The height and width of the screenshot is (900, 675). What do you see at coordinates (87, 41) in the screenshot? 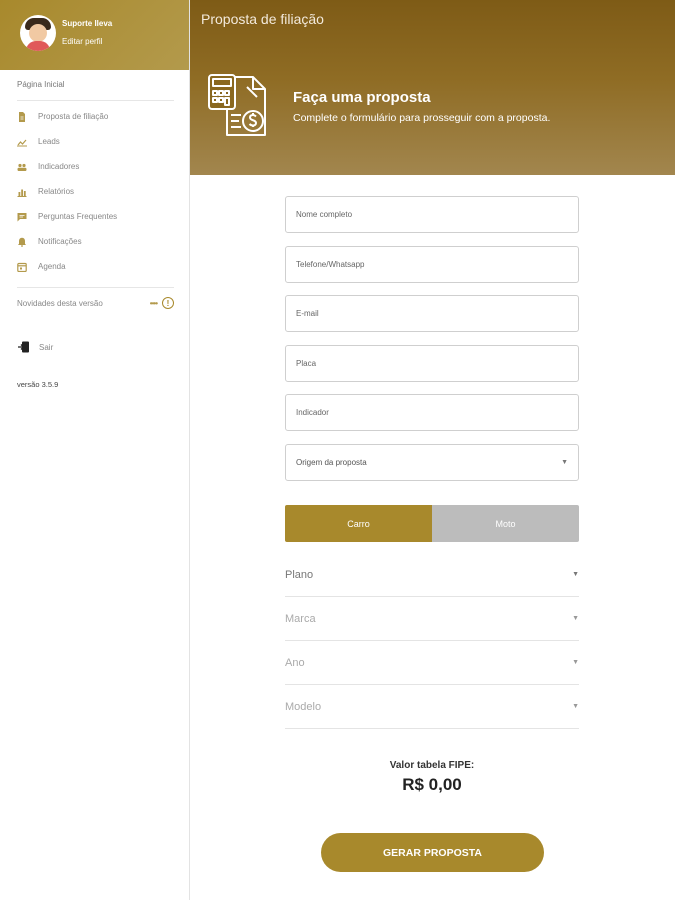
I see `edit-profile-link: Editar perfil` at bounding box center [87, 41].